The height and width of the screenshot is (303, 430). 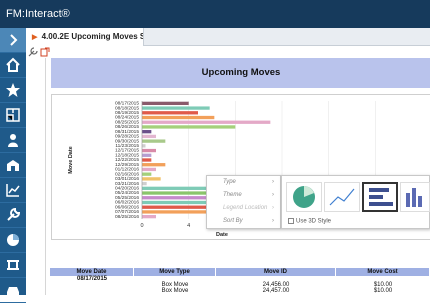 What do you see at coordinates (175, 291) in the screenshot?
I see `move-type-cell: Box Move` at bounding box center [175, 291].